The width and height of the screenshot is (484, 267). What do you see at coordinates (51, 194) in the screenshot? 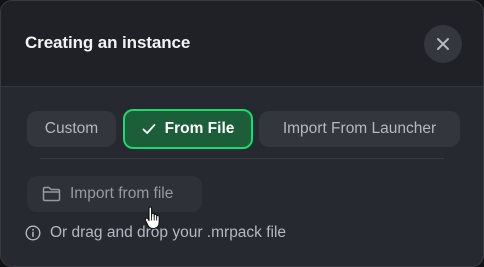
I see `folder-icon` at bounding box center [51, 194].